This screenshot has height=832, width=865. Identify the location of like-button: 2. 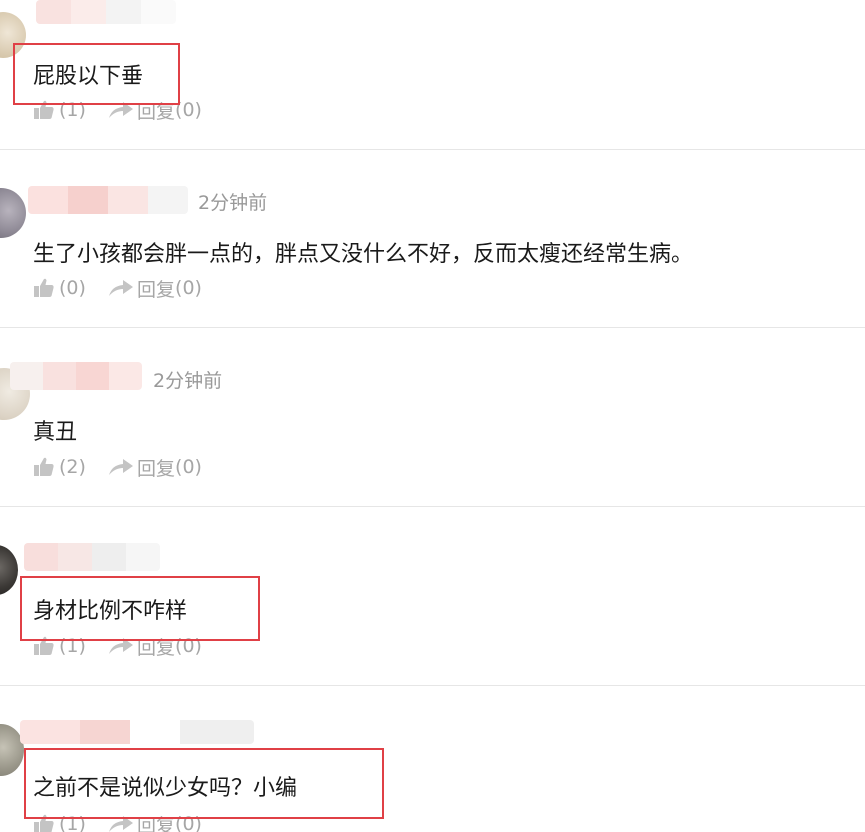
(70, 467).